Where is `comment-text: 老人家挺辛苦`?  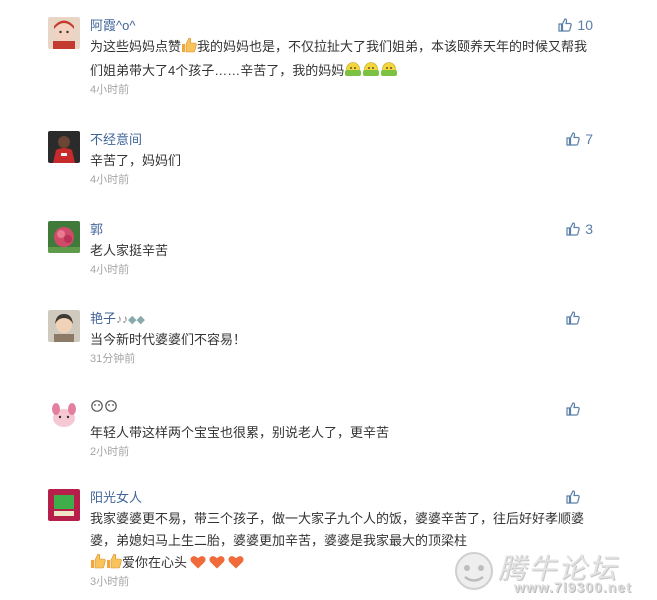
comment-text: 老人家挺辛苦 is located at coordinates (129, 250).